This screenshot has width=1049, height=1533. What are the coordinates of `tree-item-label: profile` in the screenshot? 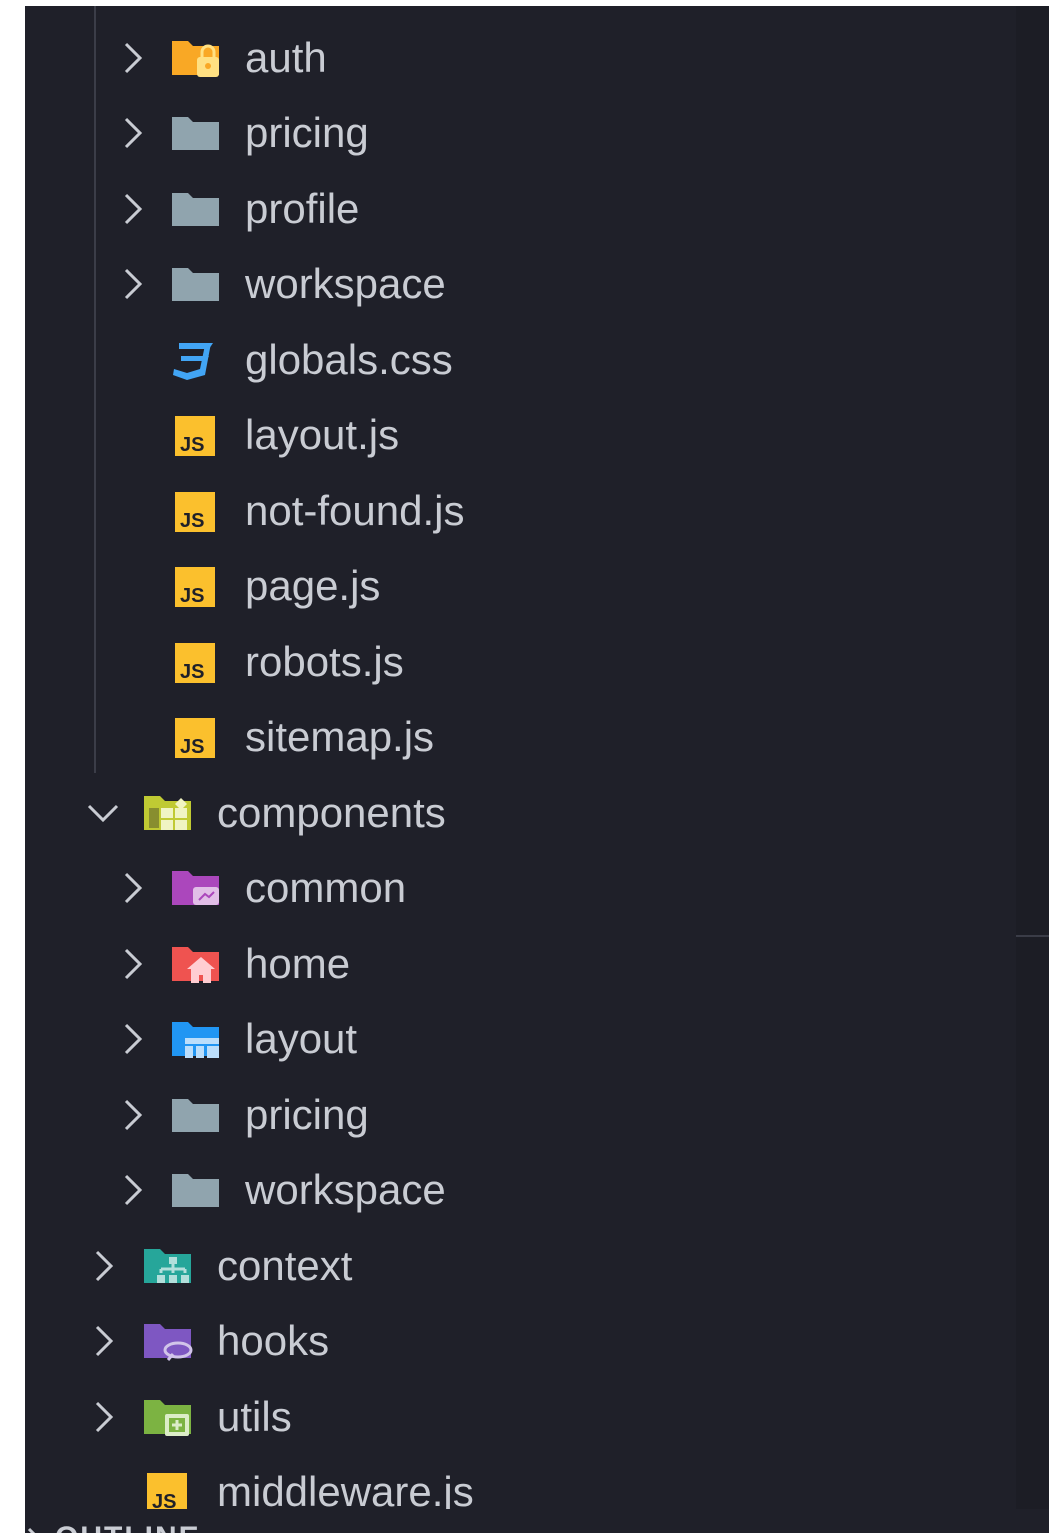 It's located at (302, 208).